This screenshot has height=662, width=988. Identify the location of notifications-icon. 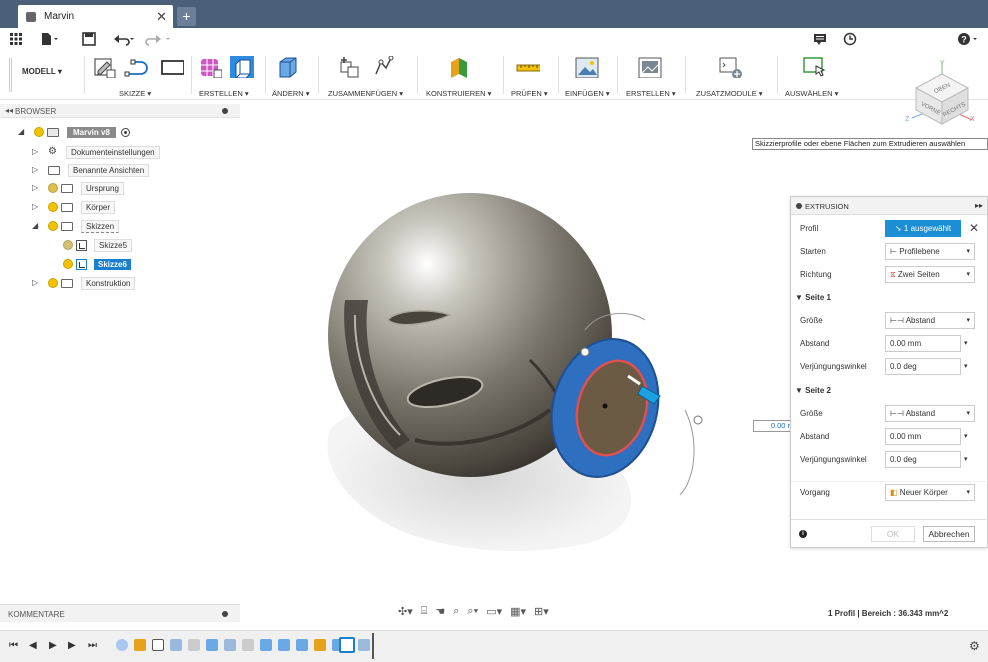
(820, 39).